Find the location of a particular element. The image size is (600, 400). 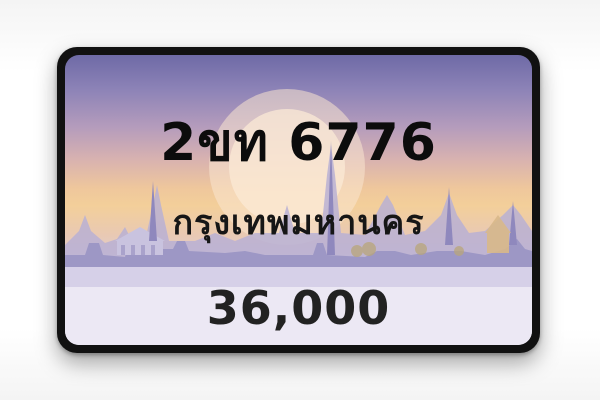

plate-registration-number: 2ขท 6776 is located at coordinates (298, 143).